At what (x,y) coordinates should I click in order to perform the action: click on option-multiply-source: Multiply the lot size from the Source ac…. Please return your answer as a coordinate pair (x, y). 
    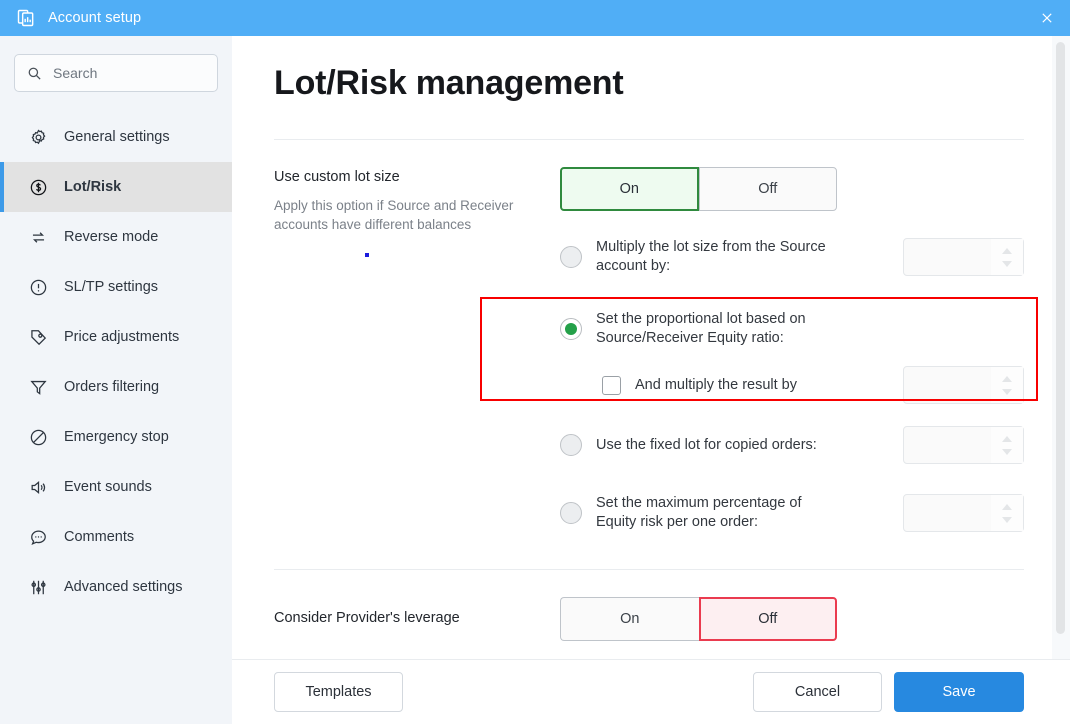
    Looking at the image, I should click on (792, 257).